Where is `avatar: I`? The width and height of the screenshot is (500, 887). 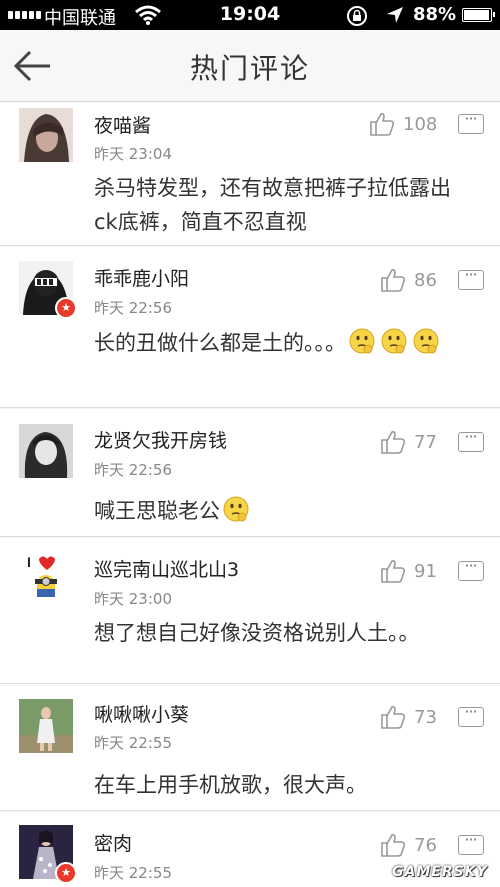 avatar: I is located at coordinates (46, 578).